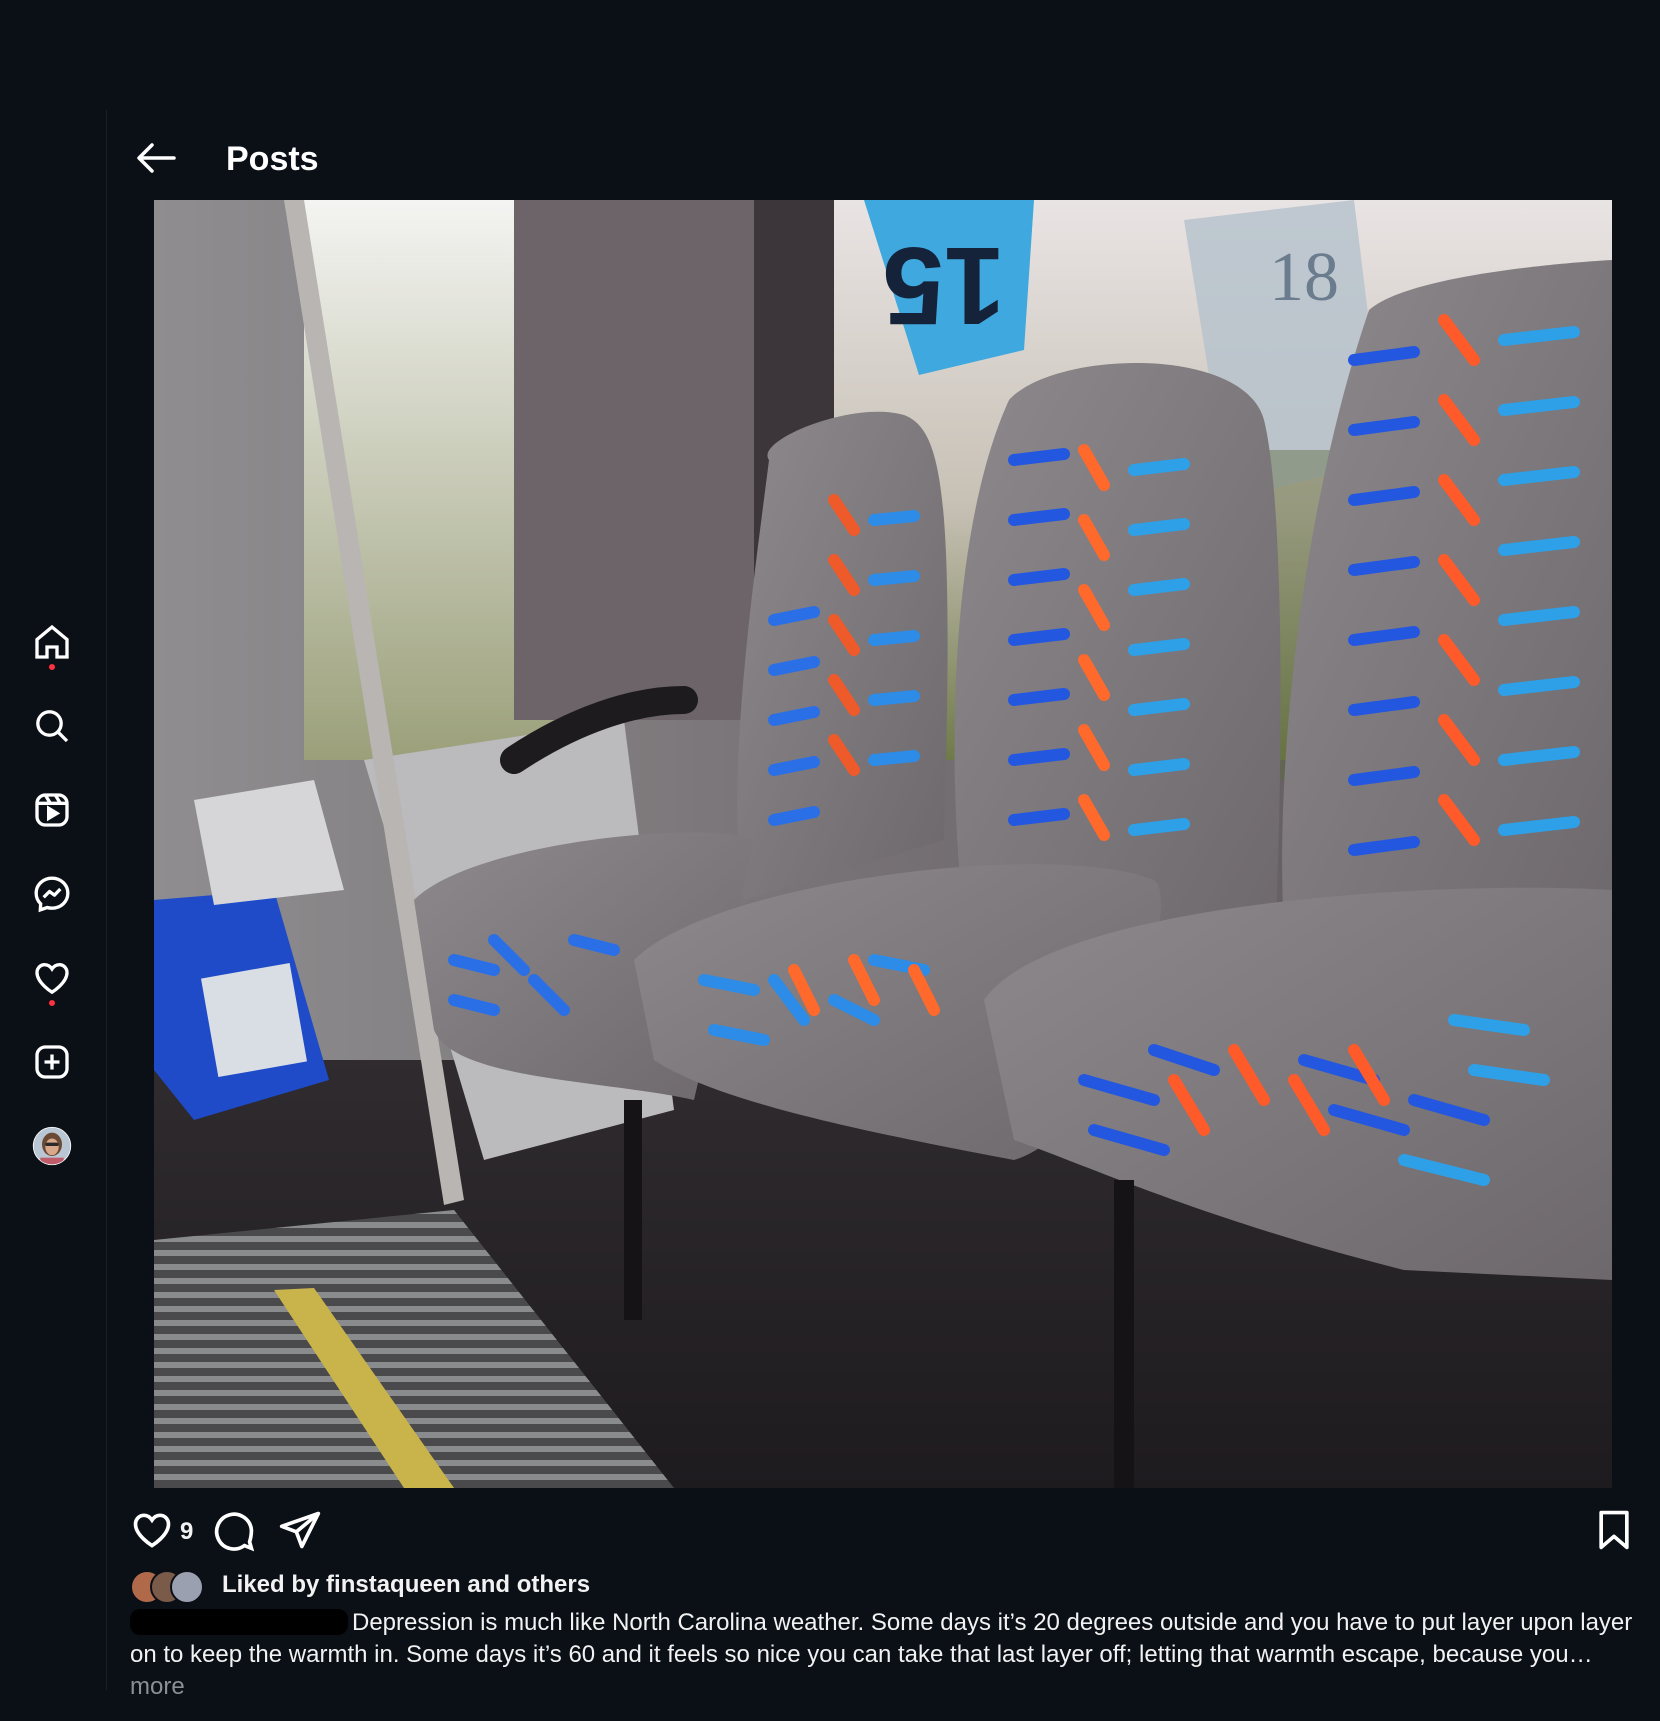 Image resolution: width=1660 pixels, height=1721 pixels. Describe the element at coordinates (236, 1532) in the screenshot. I see `comment-icon` at that location.